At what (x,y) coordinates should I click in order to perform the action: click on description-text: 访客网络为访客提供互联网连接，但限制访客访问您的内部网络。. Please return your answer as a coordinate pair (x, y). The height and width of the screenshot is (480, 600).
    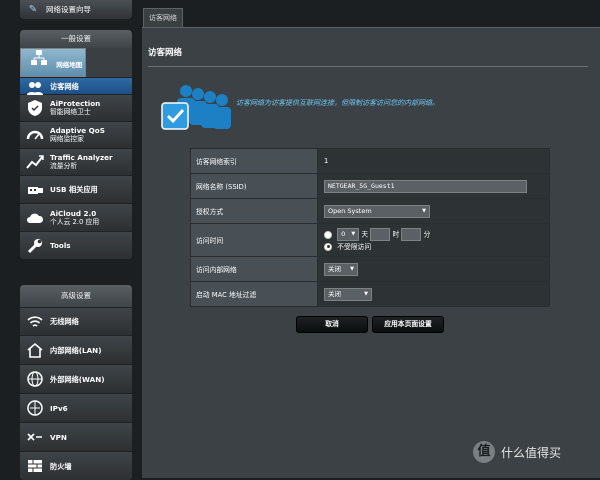
    Looking at the image, I should click on (337, 103).